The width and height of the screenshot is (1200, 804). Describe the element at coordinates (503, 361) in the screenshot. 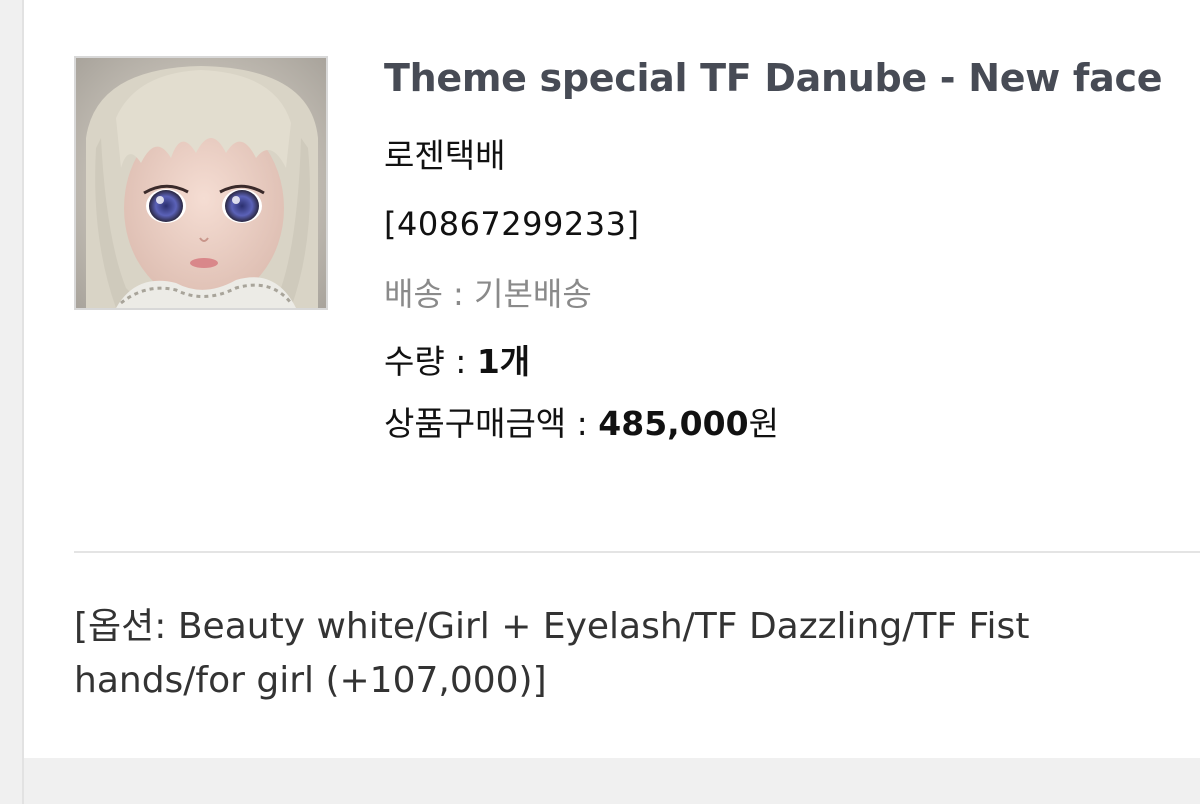

I see `quantity-value: 1개` at that location.